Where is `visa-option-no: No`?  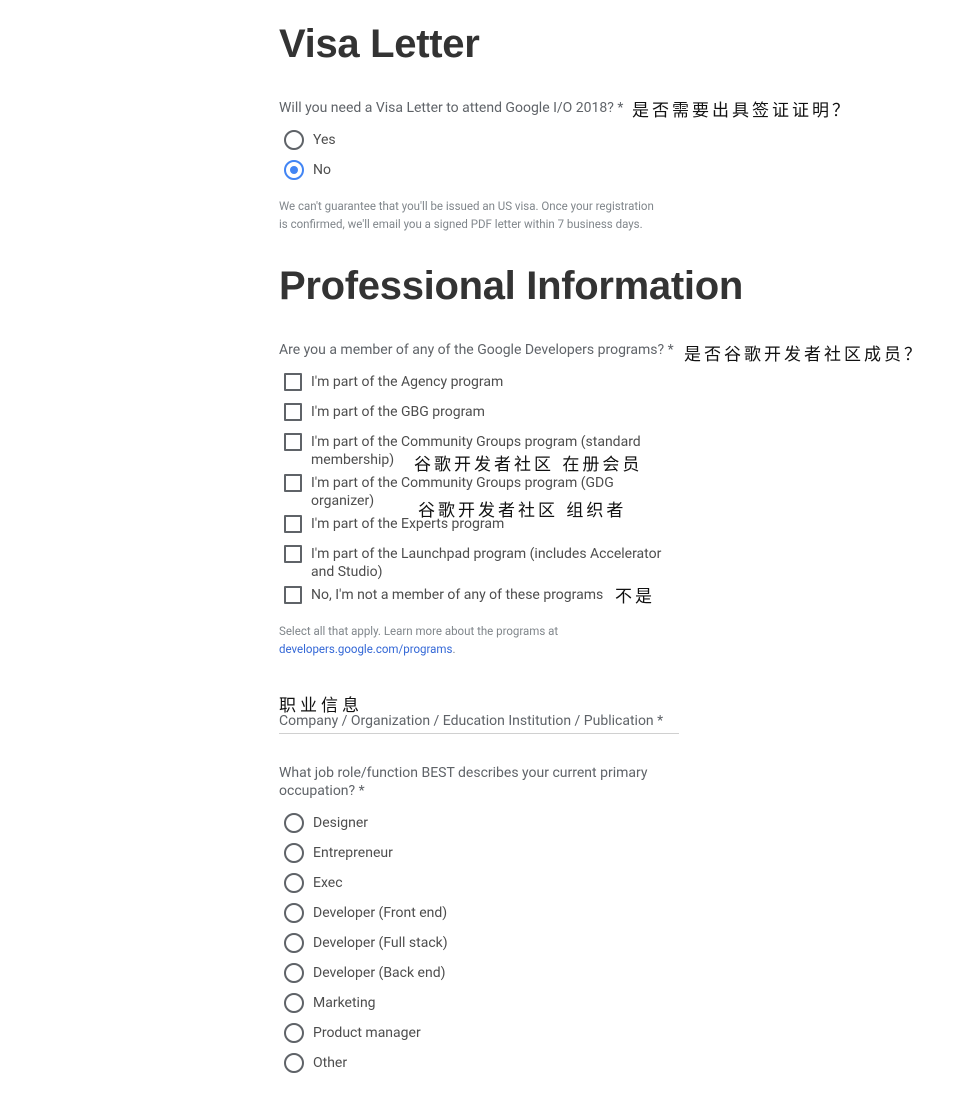 visa-option-no: No is located at coordinates (484, 170).